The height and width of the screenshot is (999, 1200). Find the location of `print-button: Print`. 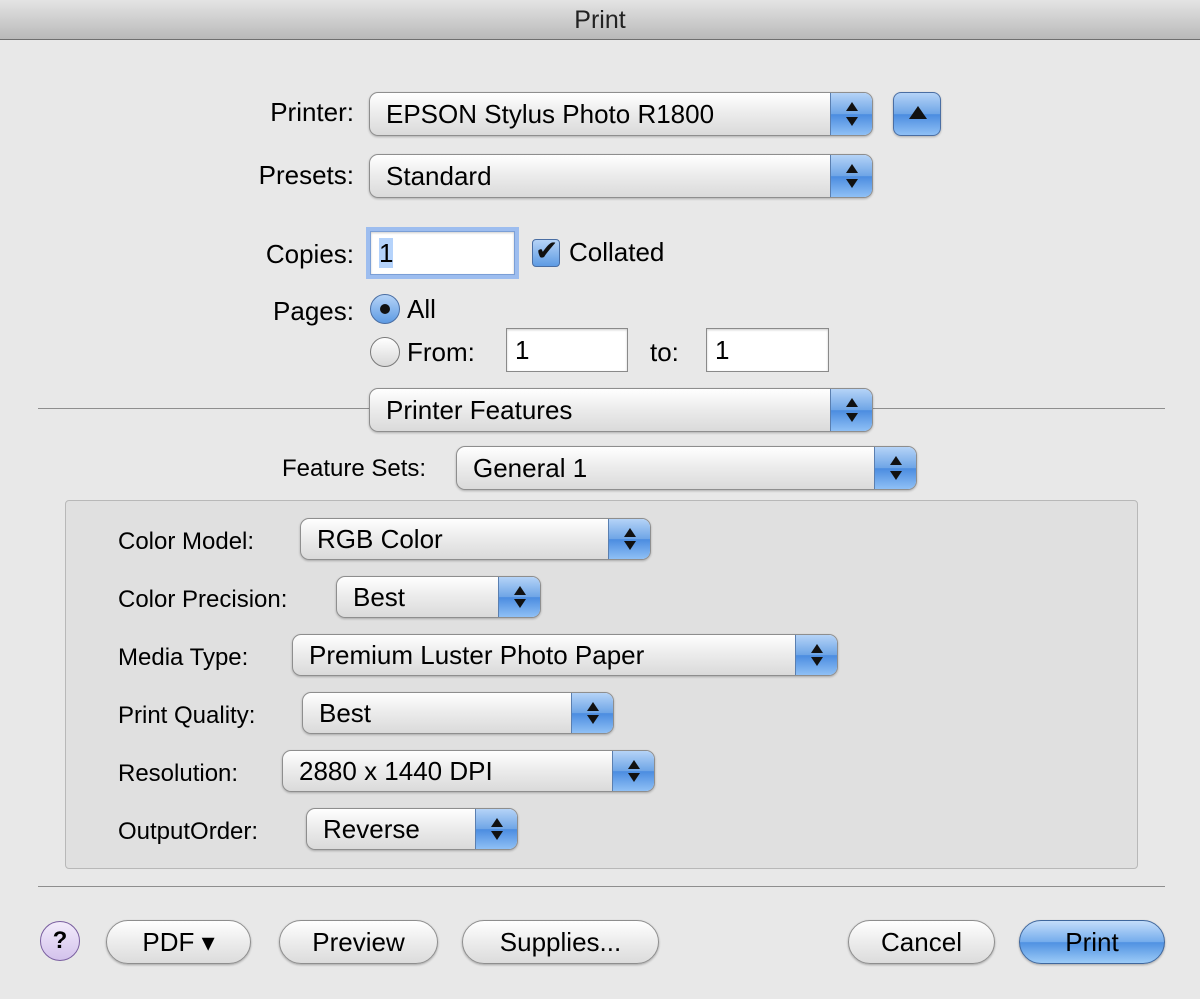

print-button: Print is located at coordinates (1092, 942).